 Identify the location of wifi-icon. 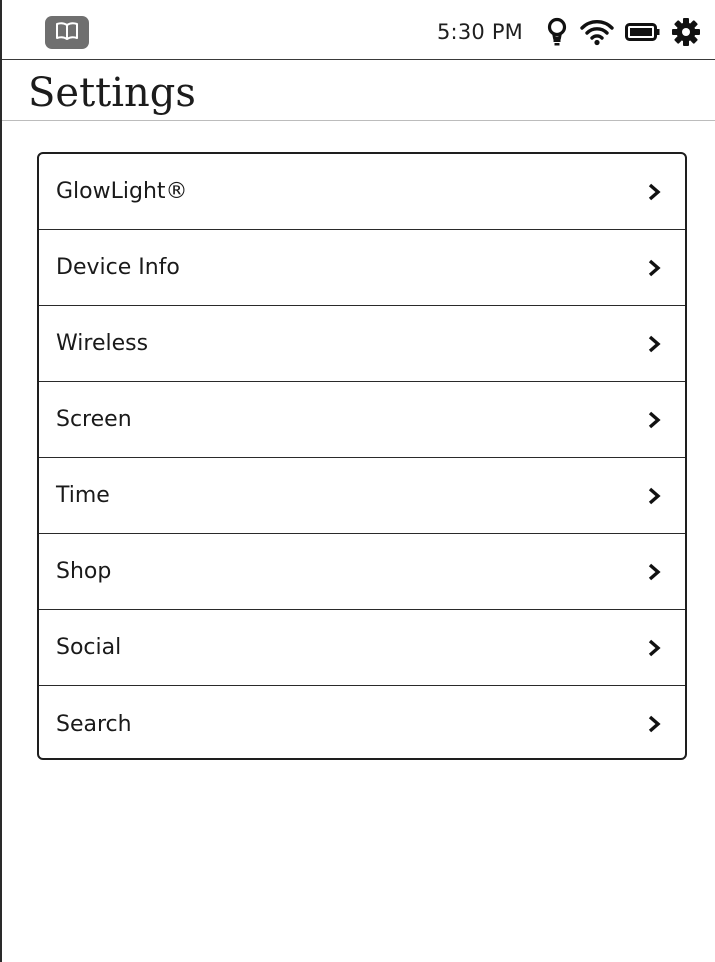
(597, 32).